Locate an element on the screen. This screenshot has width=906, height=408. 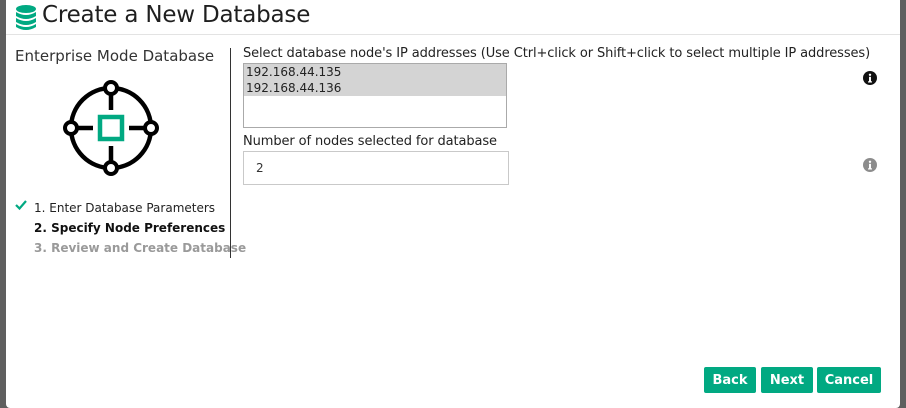
dialog-title: Create a New Database is located at coordinates (176, 15).